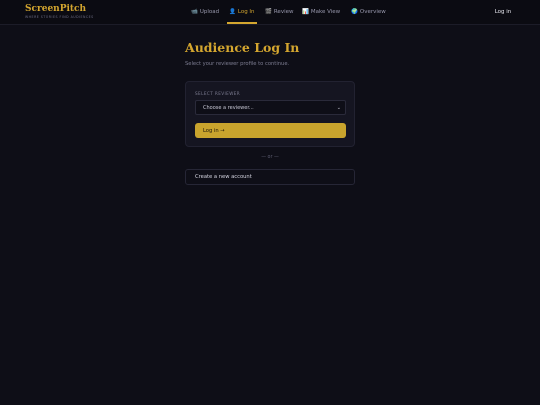 Image resolution: width=540 pixels, height=405 pixels. I want to click on nav-item-upload: 📹 Upload, so click(205, 12).